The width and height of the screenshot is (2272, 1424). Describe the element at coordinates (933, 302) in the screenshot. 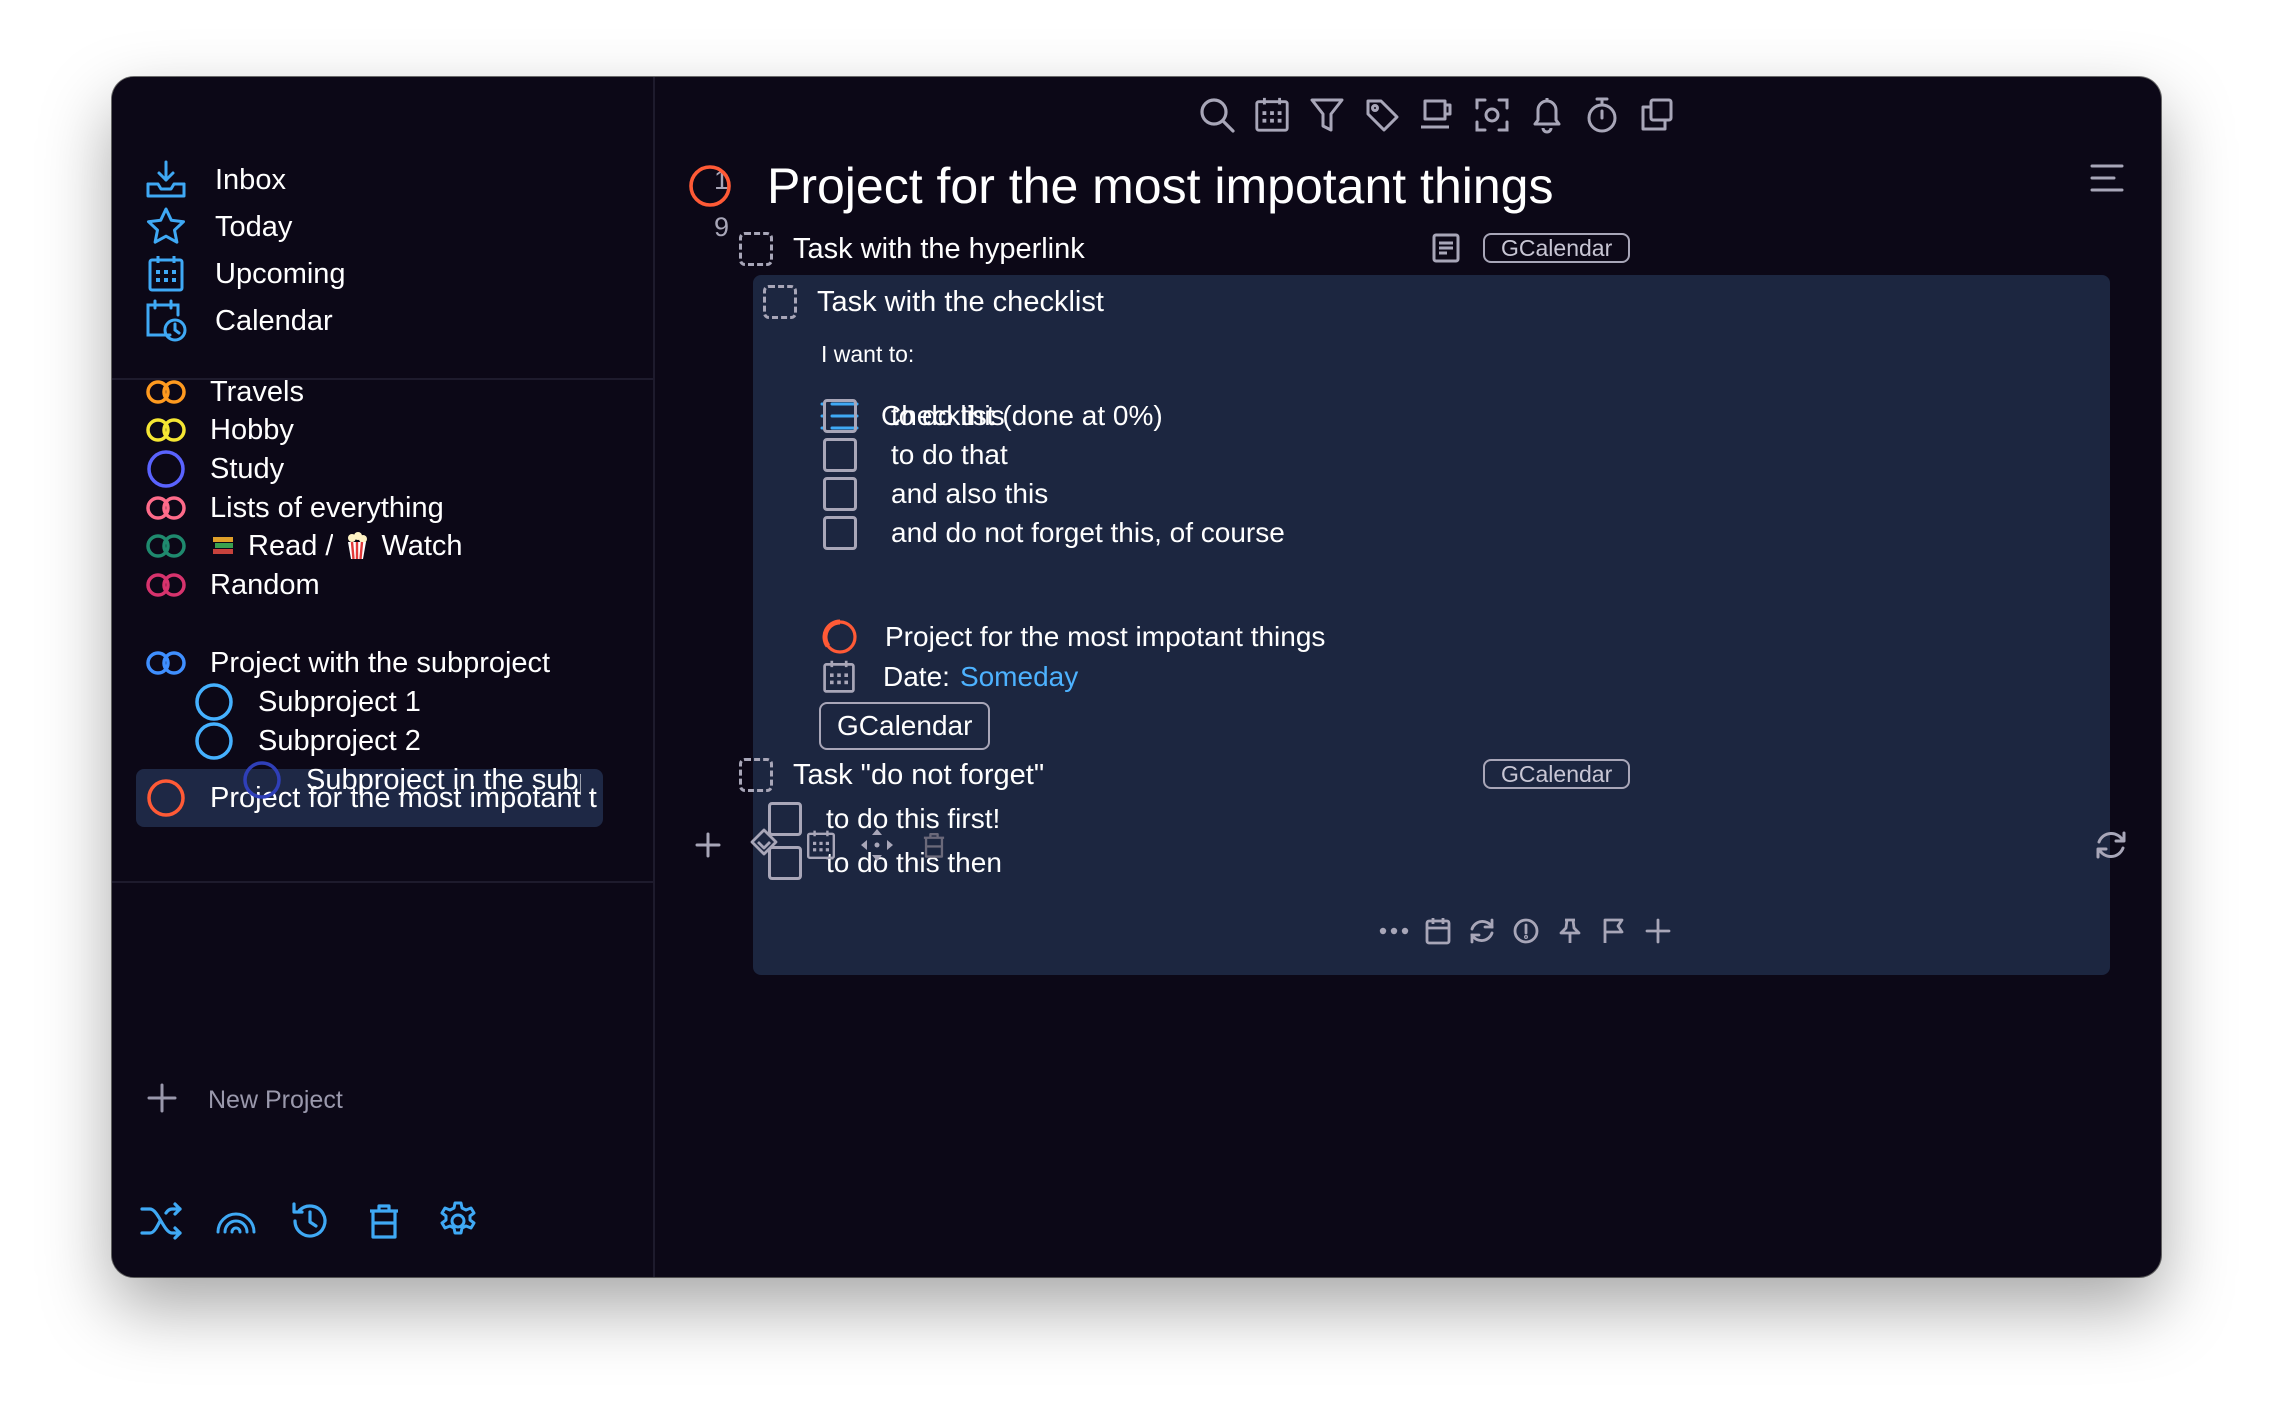

I see `task-row-checklist: Task with the checklist` at that location.